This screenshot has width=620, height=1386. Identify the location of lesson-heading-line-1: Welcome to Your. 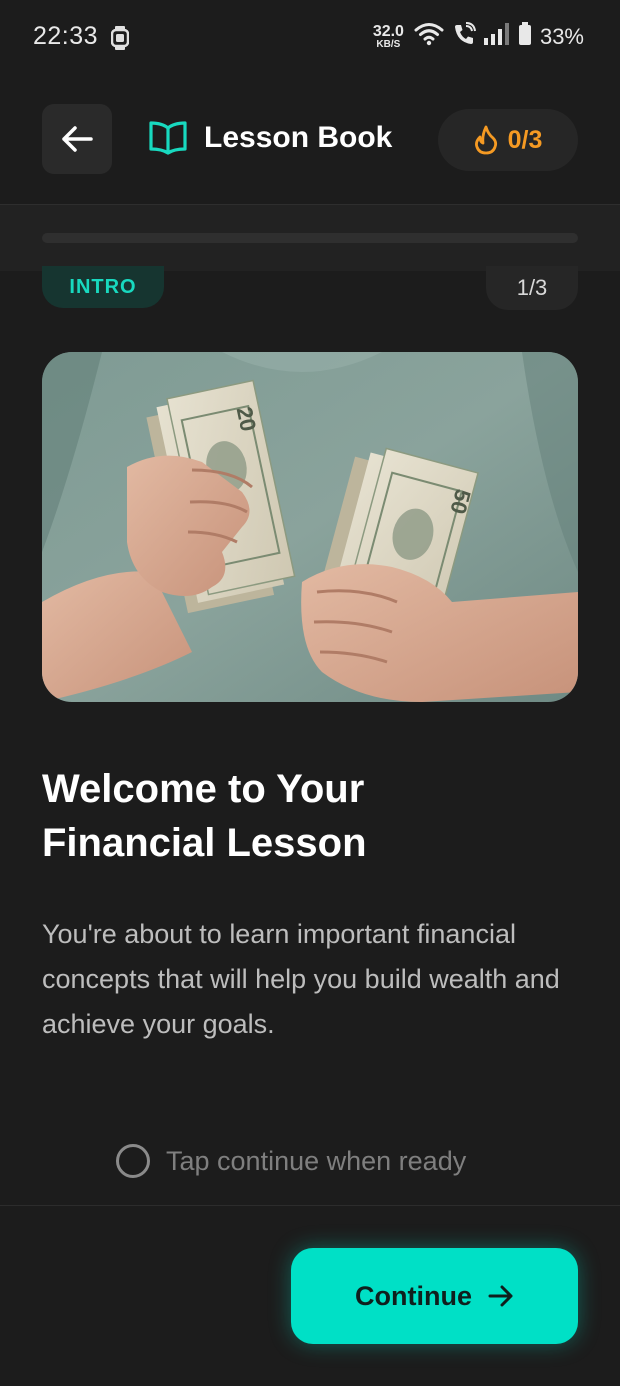
(203, 789).